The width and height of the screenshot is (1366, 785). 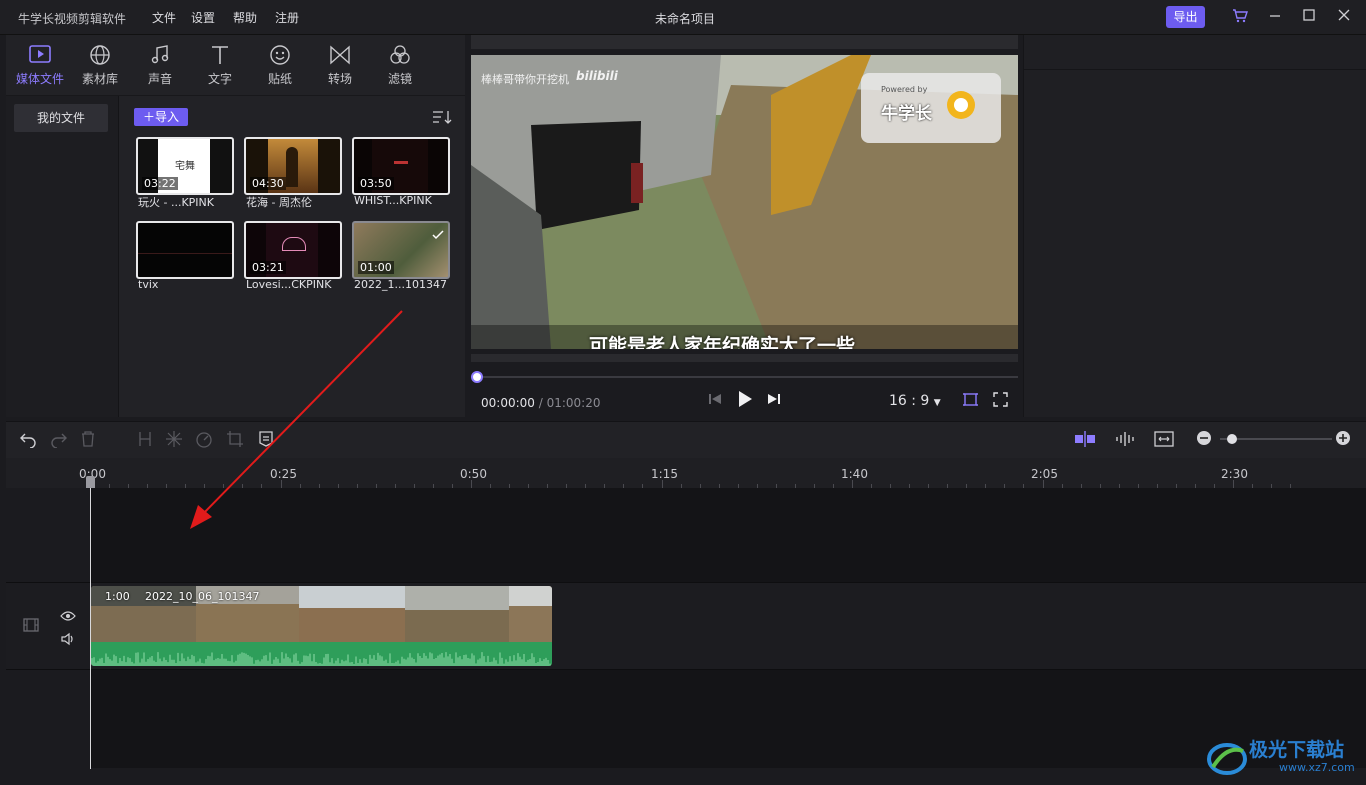 What do you see at coordinates (541, 403) in the screenshot?
I see `timecode: 00:00:00 / 01:00:20` at bounding box center [541, 403].